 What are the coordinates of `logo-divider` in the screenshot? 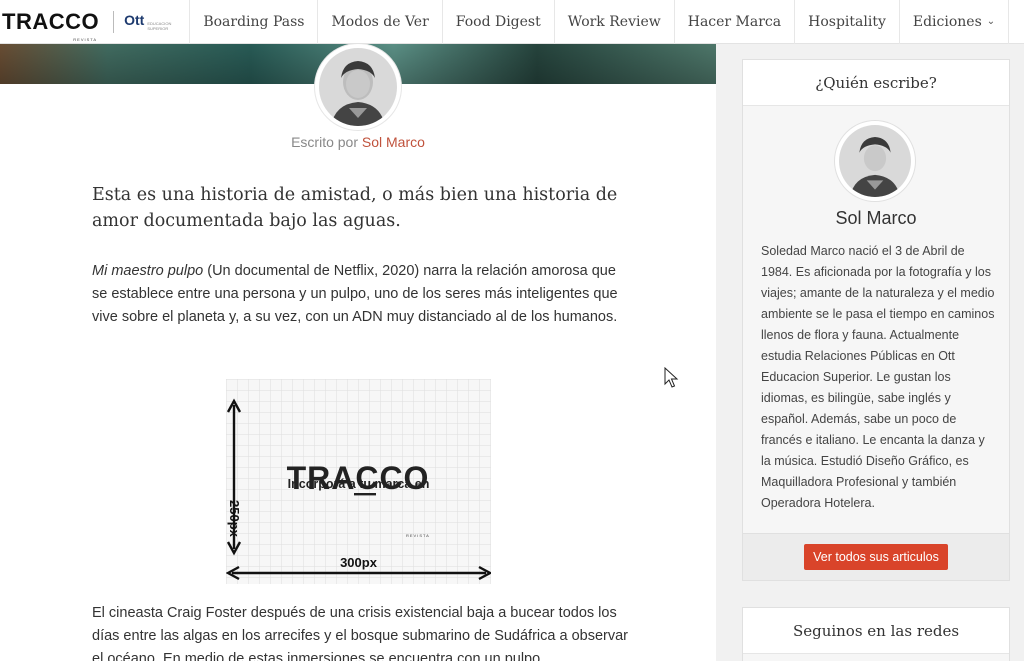 It's located at (114, 21).